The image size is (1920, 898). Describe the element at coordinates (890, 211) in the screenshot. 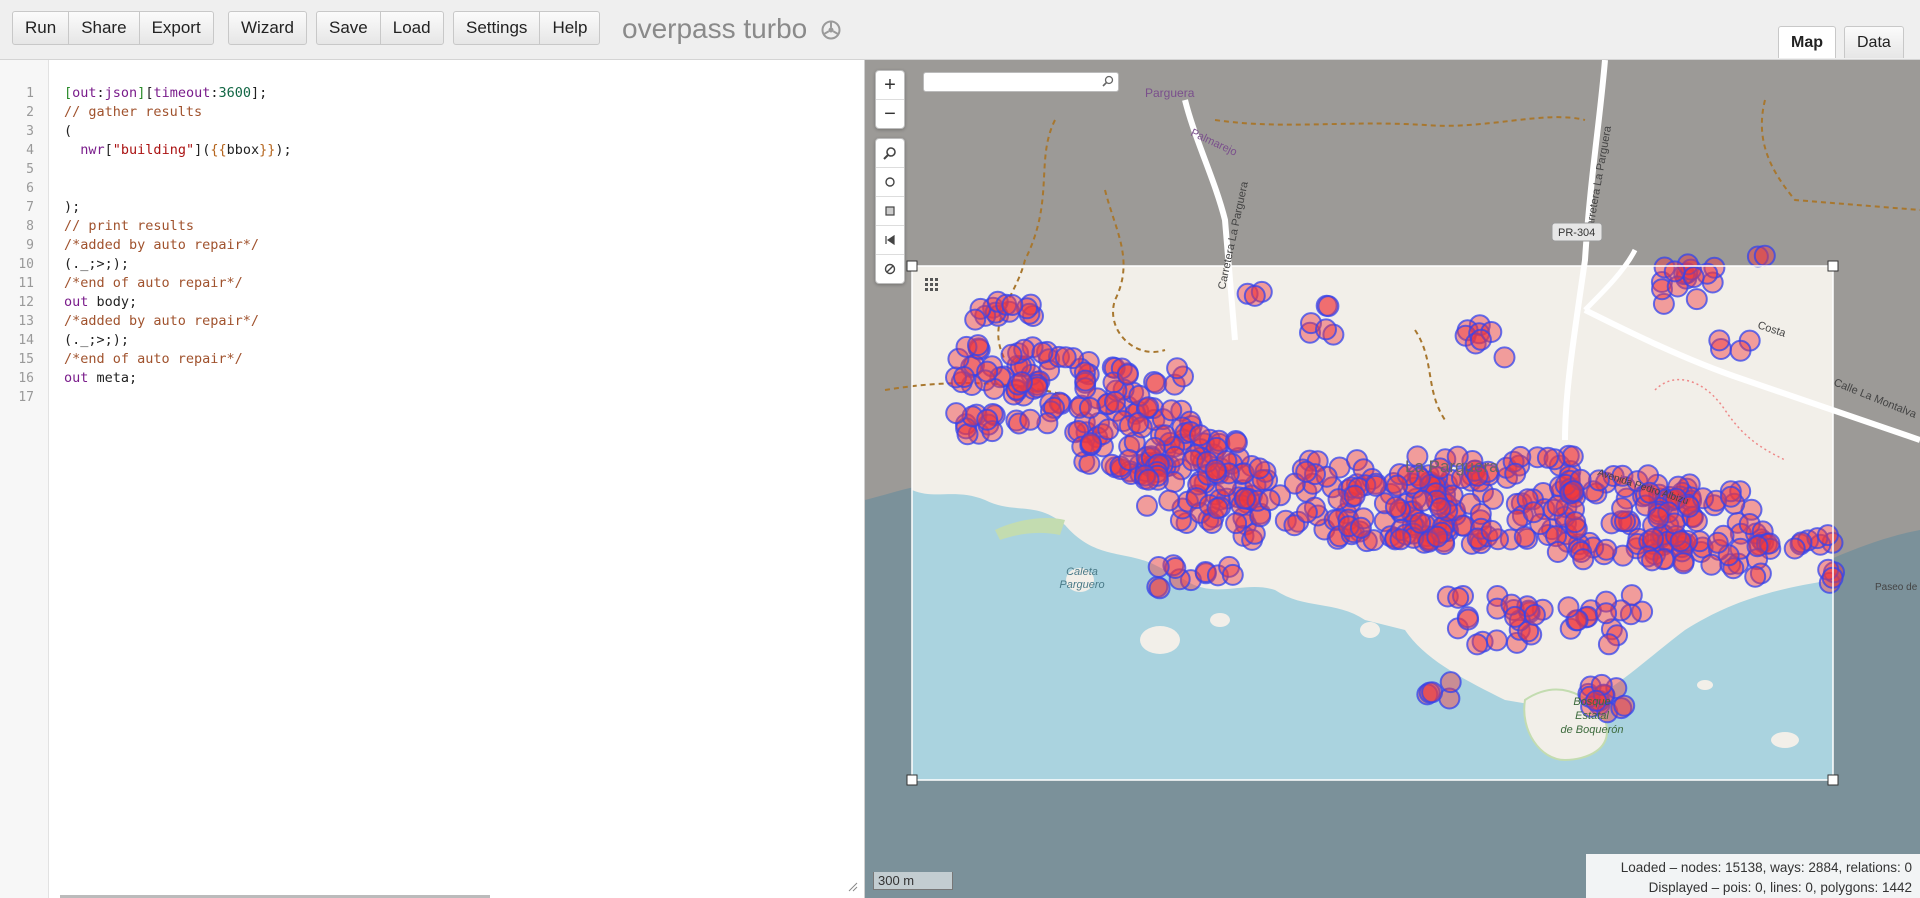

I see `bbox-select-button` at that location.